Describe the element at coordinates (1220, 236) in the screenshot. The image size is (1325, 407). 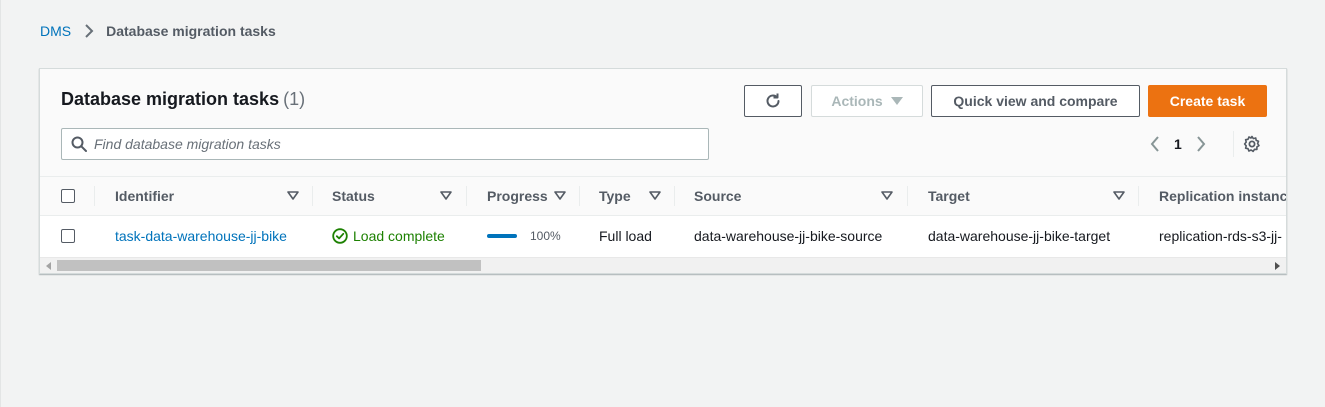
I see `replication-instance-cell: replication-rds-s3-jj-` at that location.